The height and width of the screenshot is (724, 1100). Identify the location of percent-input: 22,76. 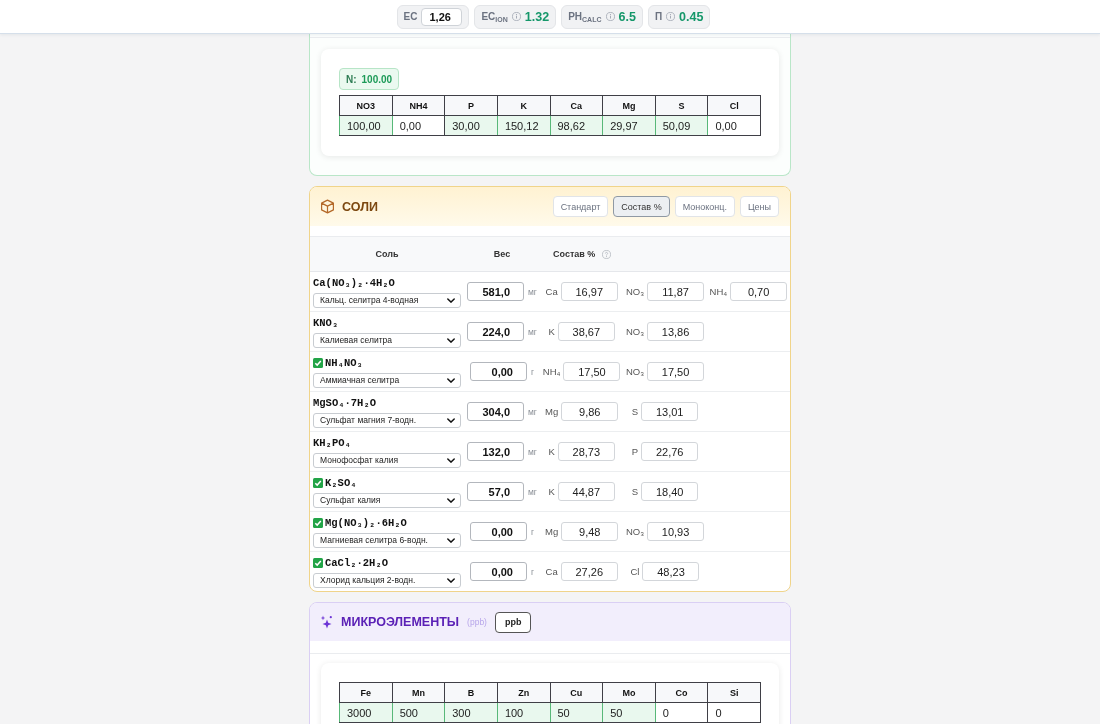
(670, 451).